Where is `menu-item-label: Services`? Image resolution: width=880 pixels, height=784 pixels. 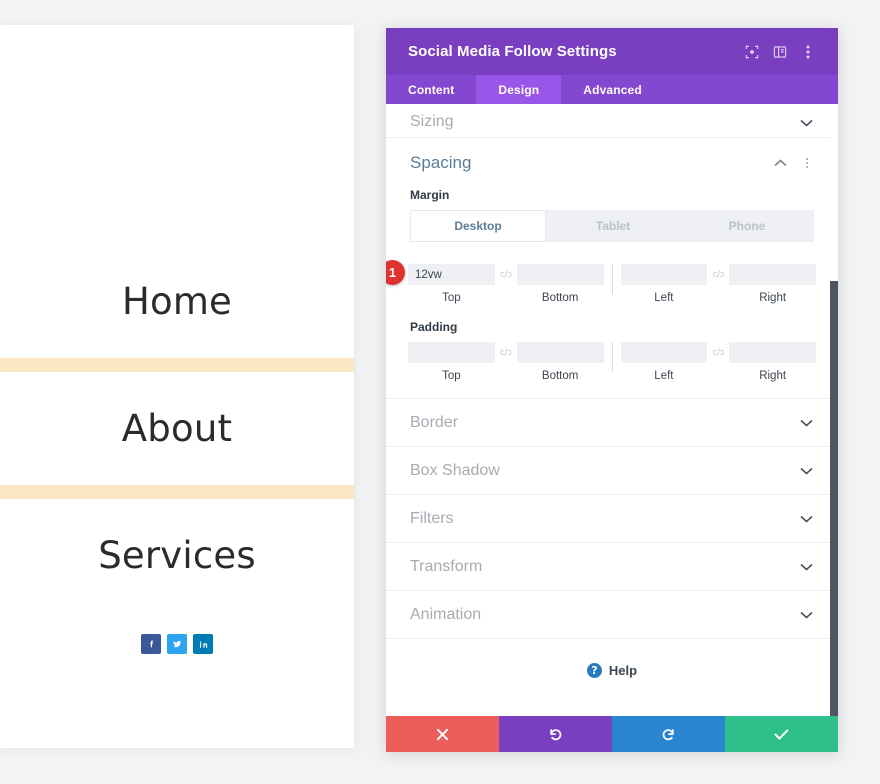
menu-item-label: Services is located at coordinates (177, 555).